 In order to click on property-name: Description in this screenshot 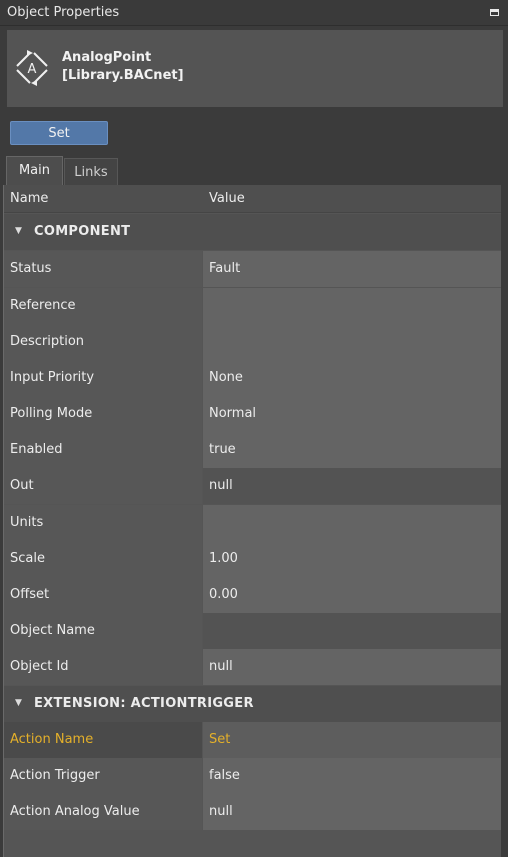, I will do `click(47, 341)`.